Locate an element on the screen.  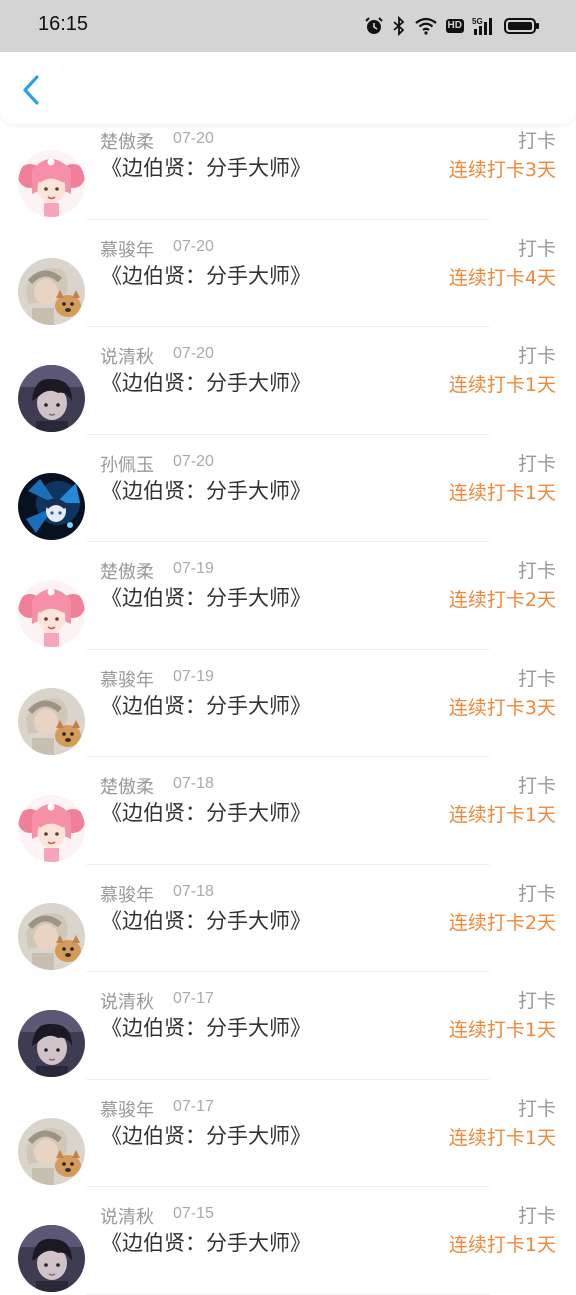
checkin-row: 说清秋 07-15 《边伯贤：分手大师》 打卡连续打卡1天 is located at coordinates (288, 1241).